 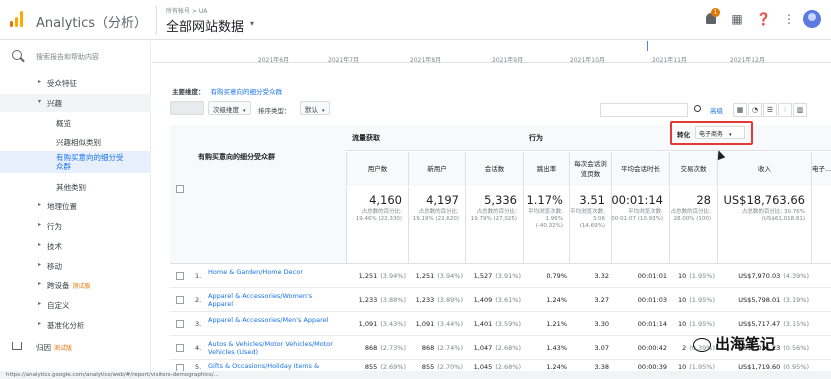 I want to click on totals-ecommerce-rate, so click(x=821, y=225).